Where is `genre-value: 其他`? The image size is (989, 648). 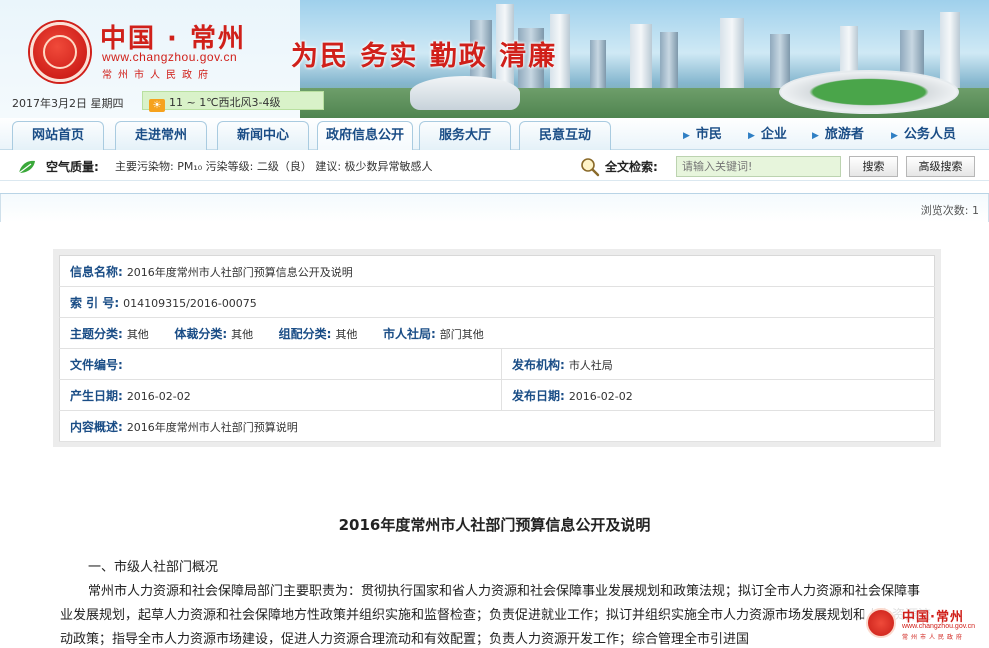
genre-value: 其他 is located at coordinates (242, 334).